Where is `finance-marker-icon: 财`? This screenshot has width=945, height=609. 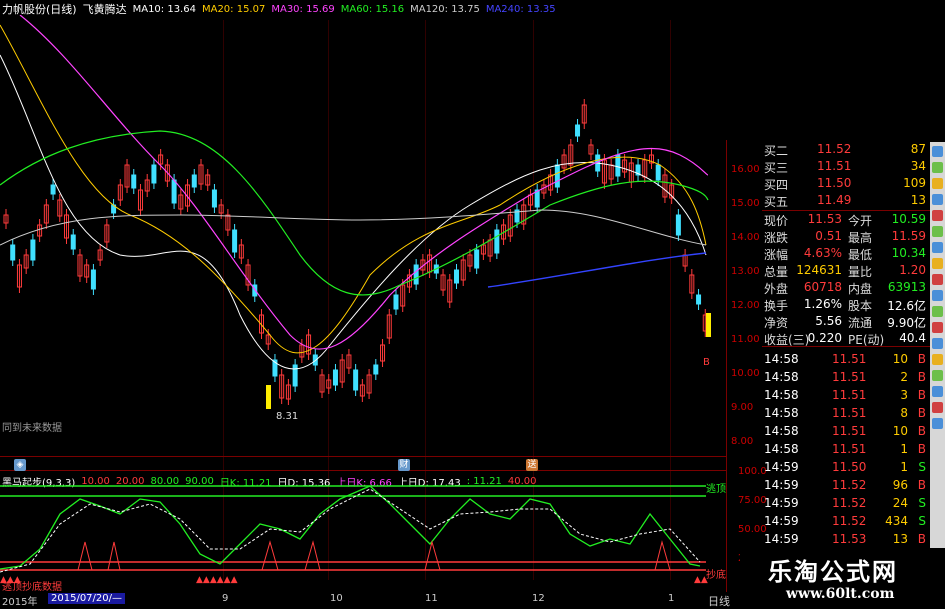
finance-marker-icon: 财 is located at coordinates (404, 465).